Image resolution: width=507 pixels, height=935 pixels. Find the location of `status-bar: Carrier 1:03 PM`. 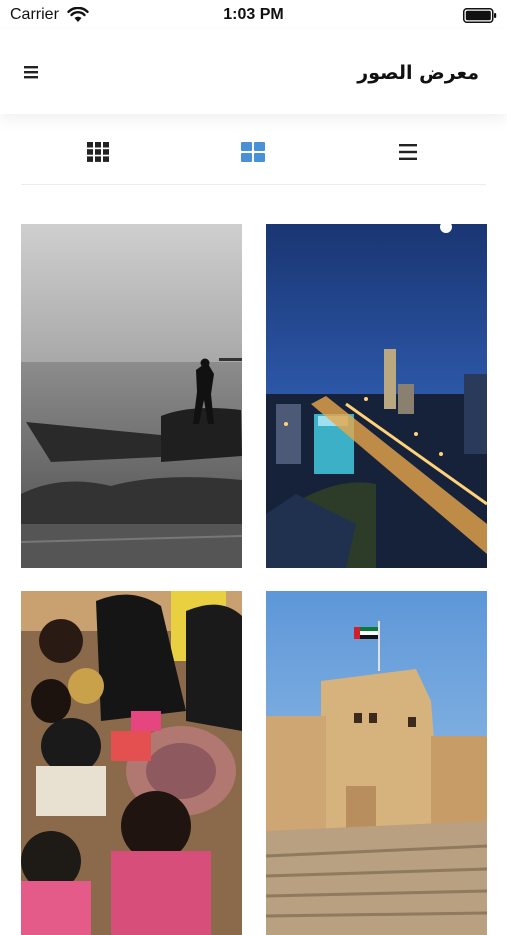

status-bar: Carrier 1:03 PM is located at coordinates (253, 15).